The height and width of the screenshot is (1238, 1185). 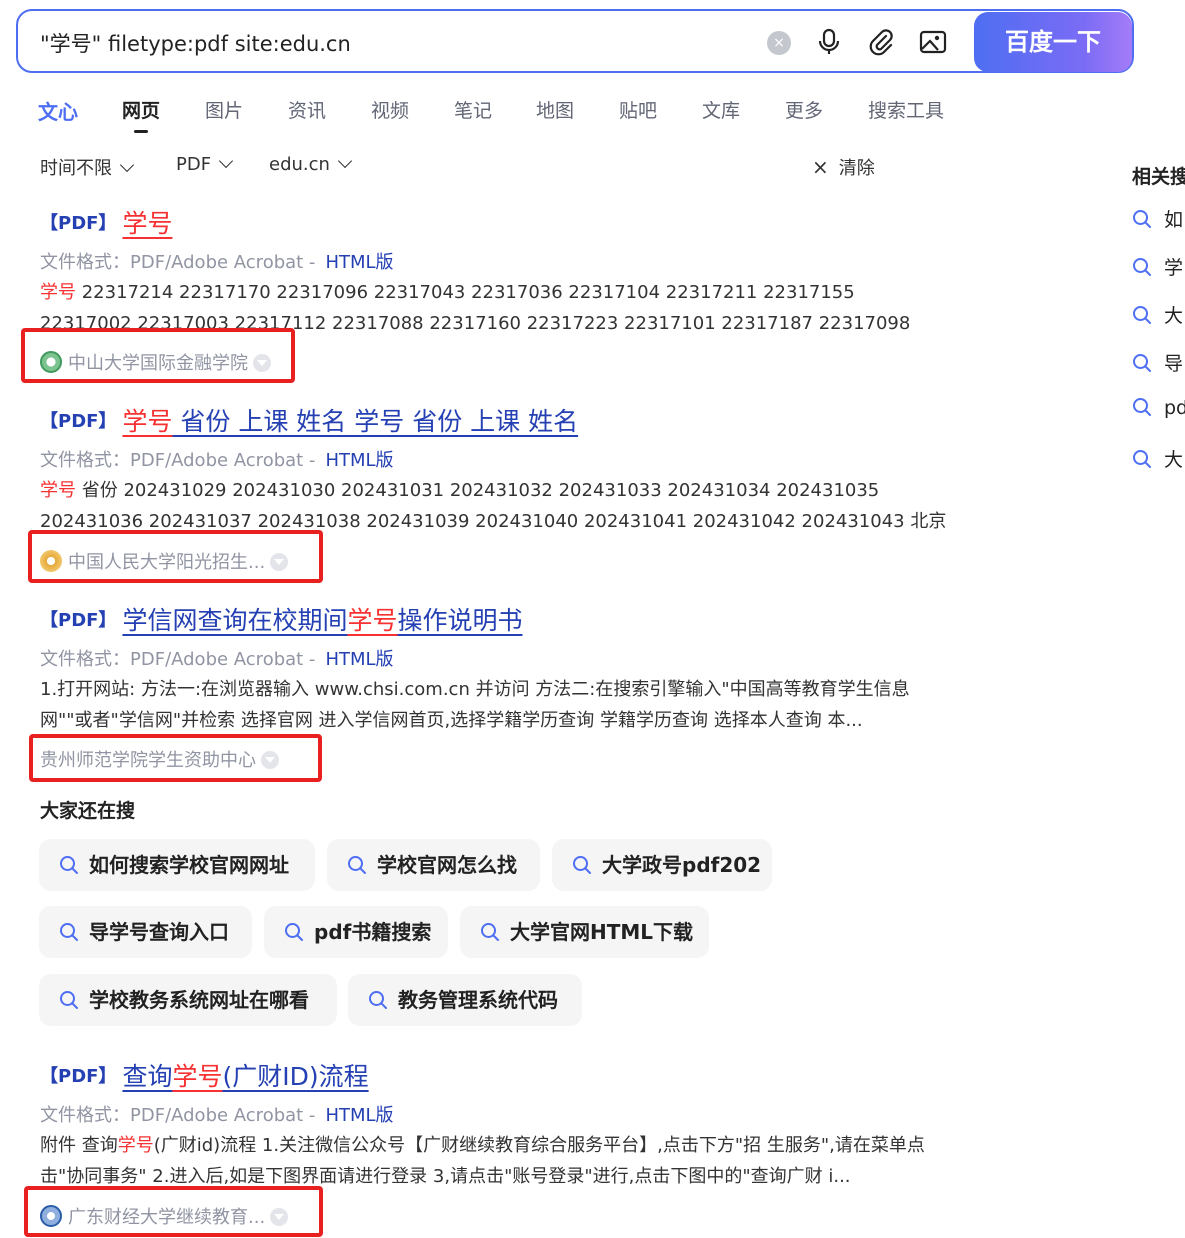 I want to click on tab-images: 图片, so click(x=224, y=109).